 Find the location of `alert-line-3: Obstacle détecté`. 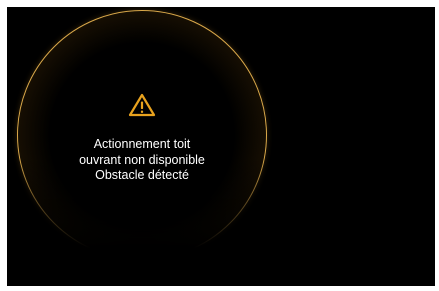

alert-line-3: Obstacle détecté is located at coordinates (142, 175).